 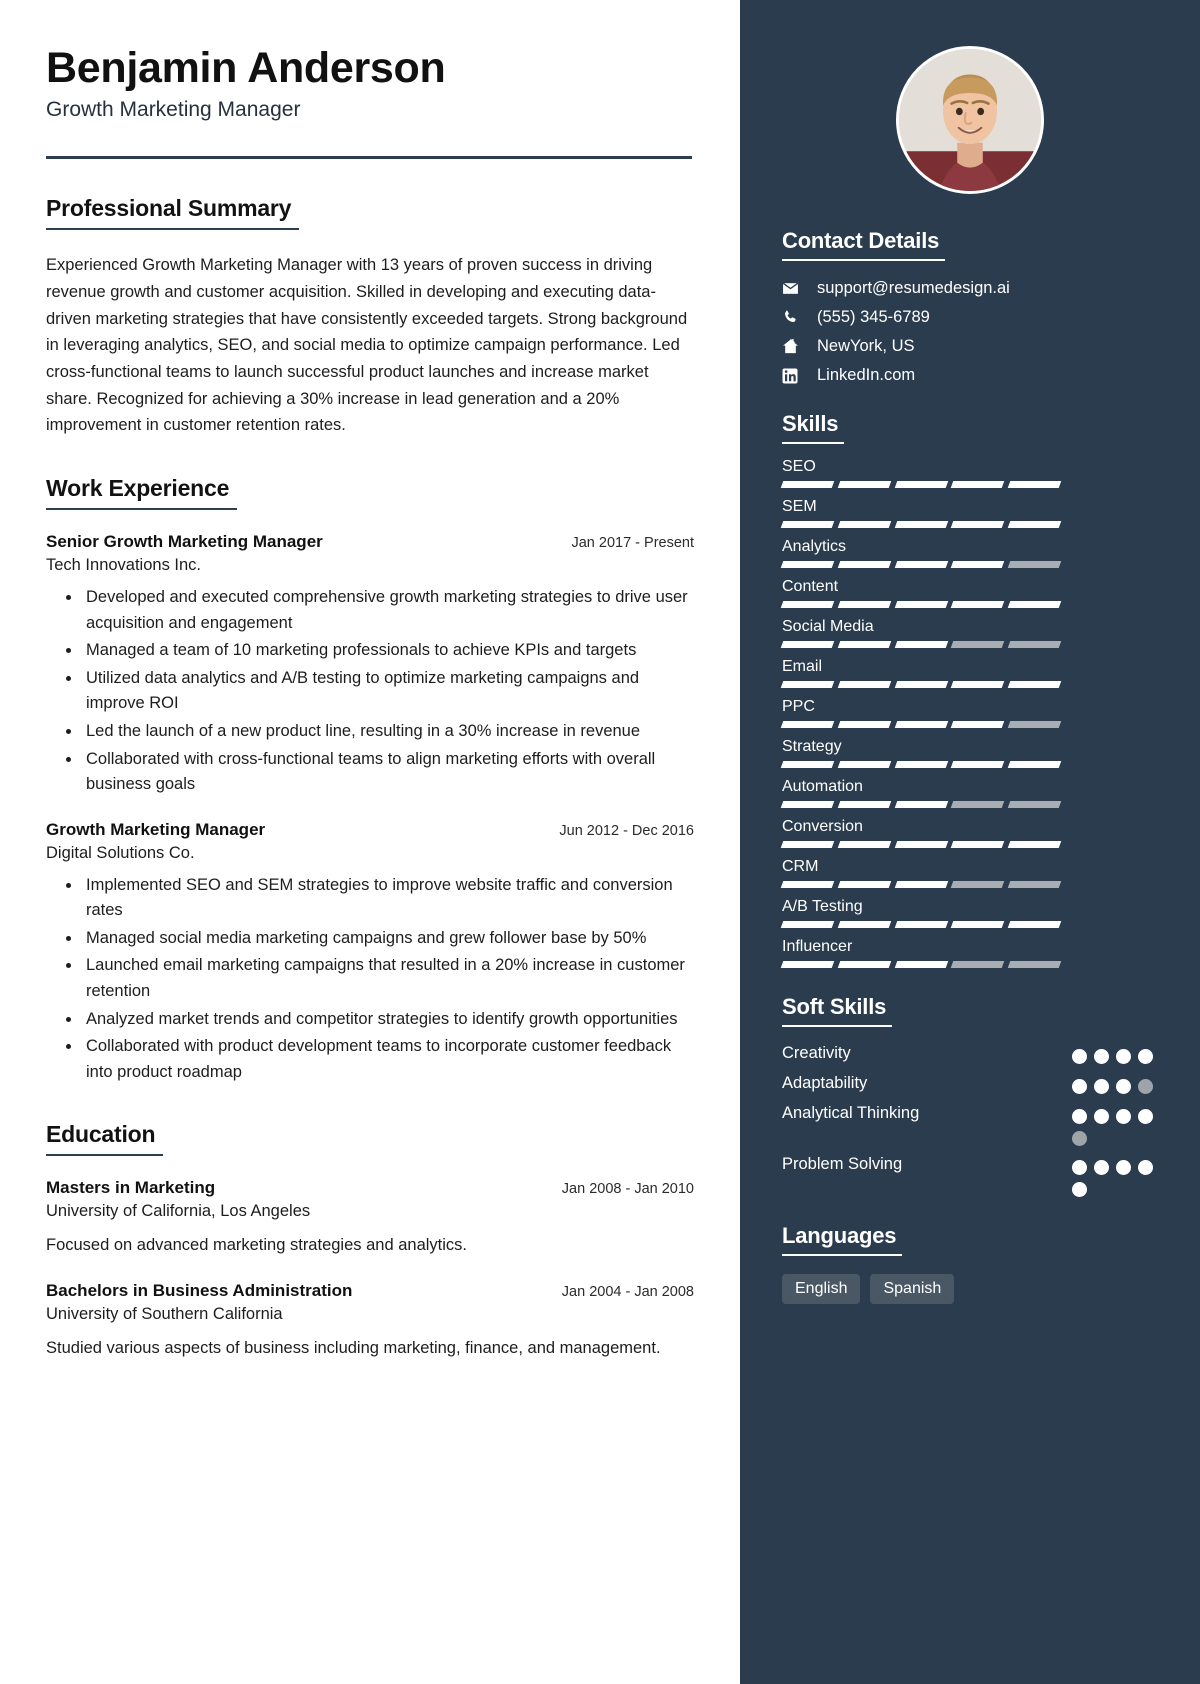 I want to click on work-dates: Jun 2012 - Dec 2016, so click(x=626, y=830).